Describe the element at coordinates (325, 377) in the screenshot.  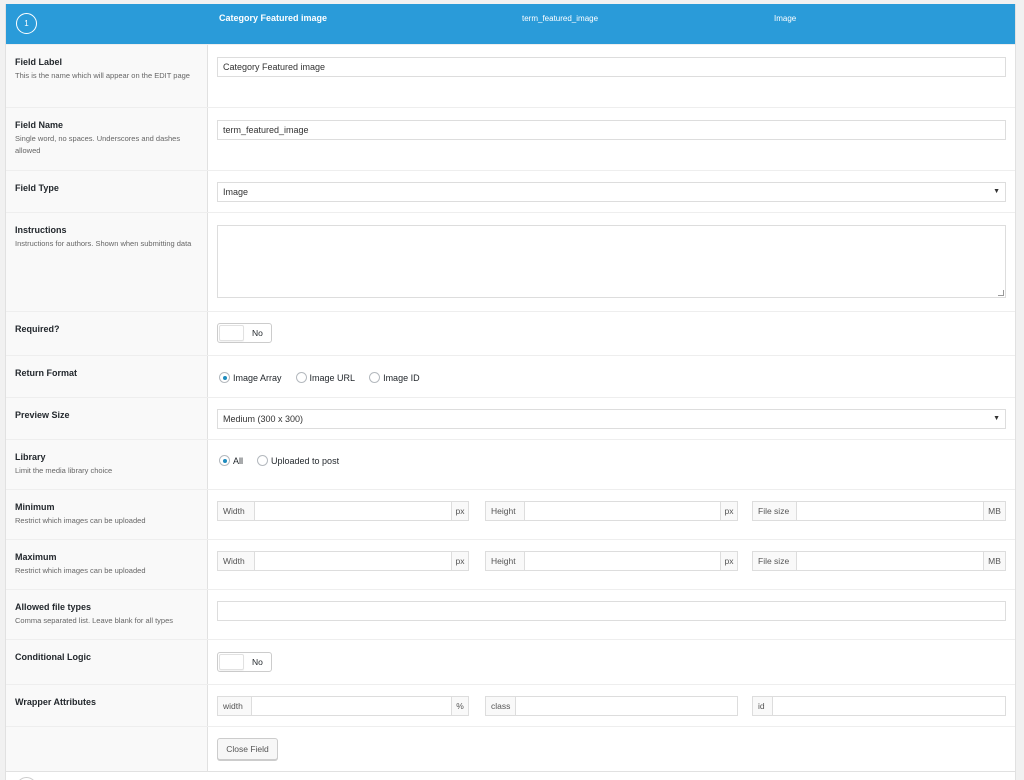
I see `radio-image-url: Image URL` at that location.